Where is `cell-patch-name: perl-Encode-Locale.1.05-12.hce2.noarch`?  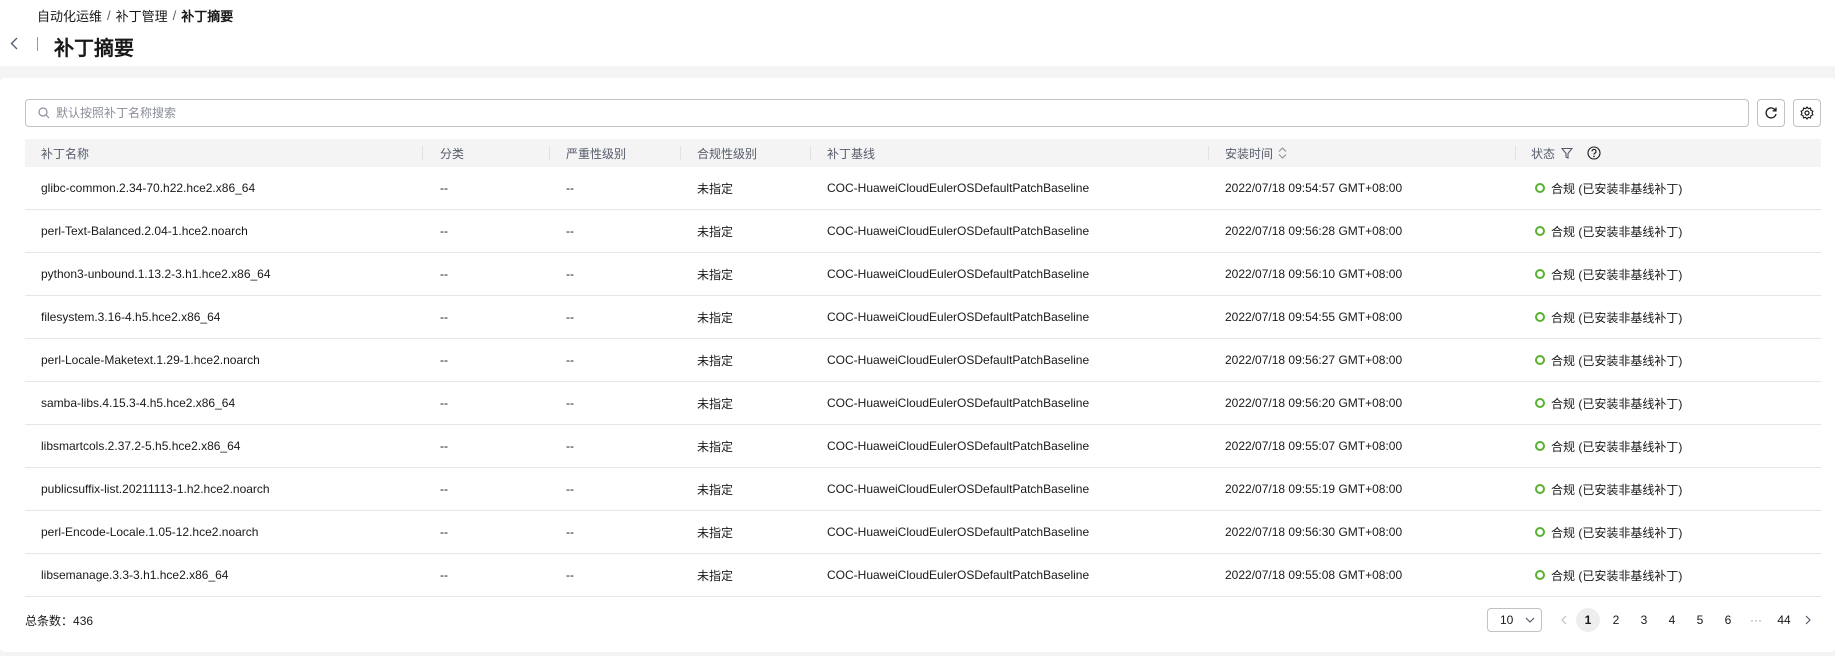 cell-patch-name: perl-Encode-Locale.1.05-12.hce2.noarch is located at coordinates (150, 532).